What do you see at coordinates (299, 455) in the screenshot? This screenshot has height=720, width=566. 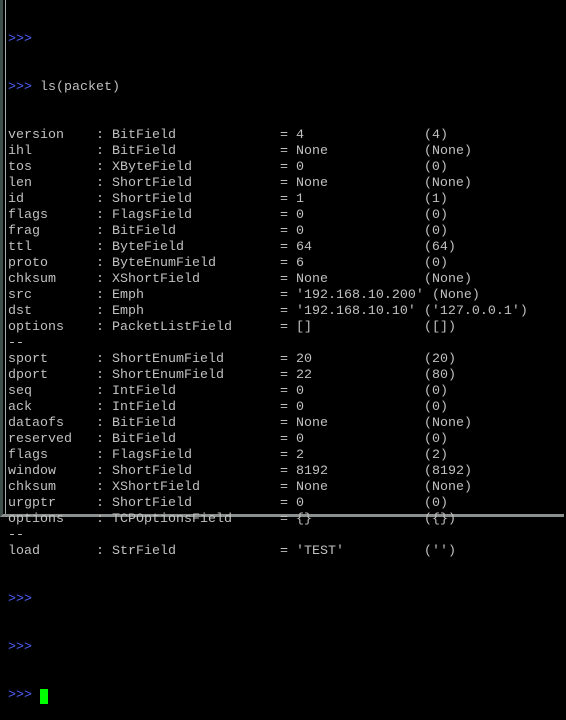 I see `field-value: 2` at bounding box center [299, 455].